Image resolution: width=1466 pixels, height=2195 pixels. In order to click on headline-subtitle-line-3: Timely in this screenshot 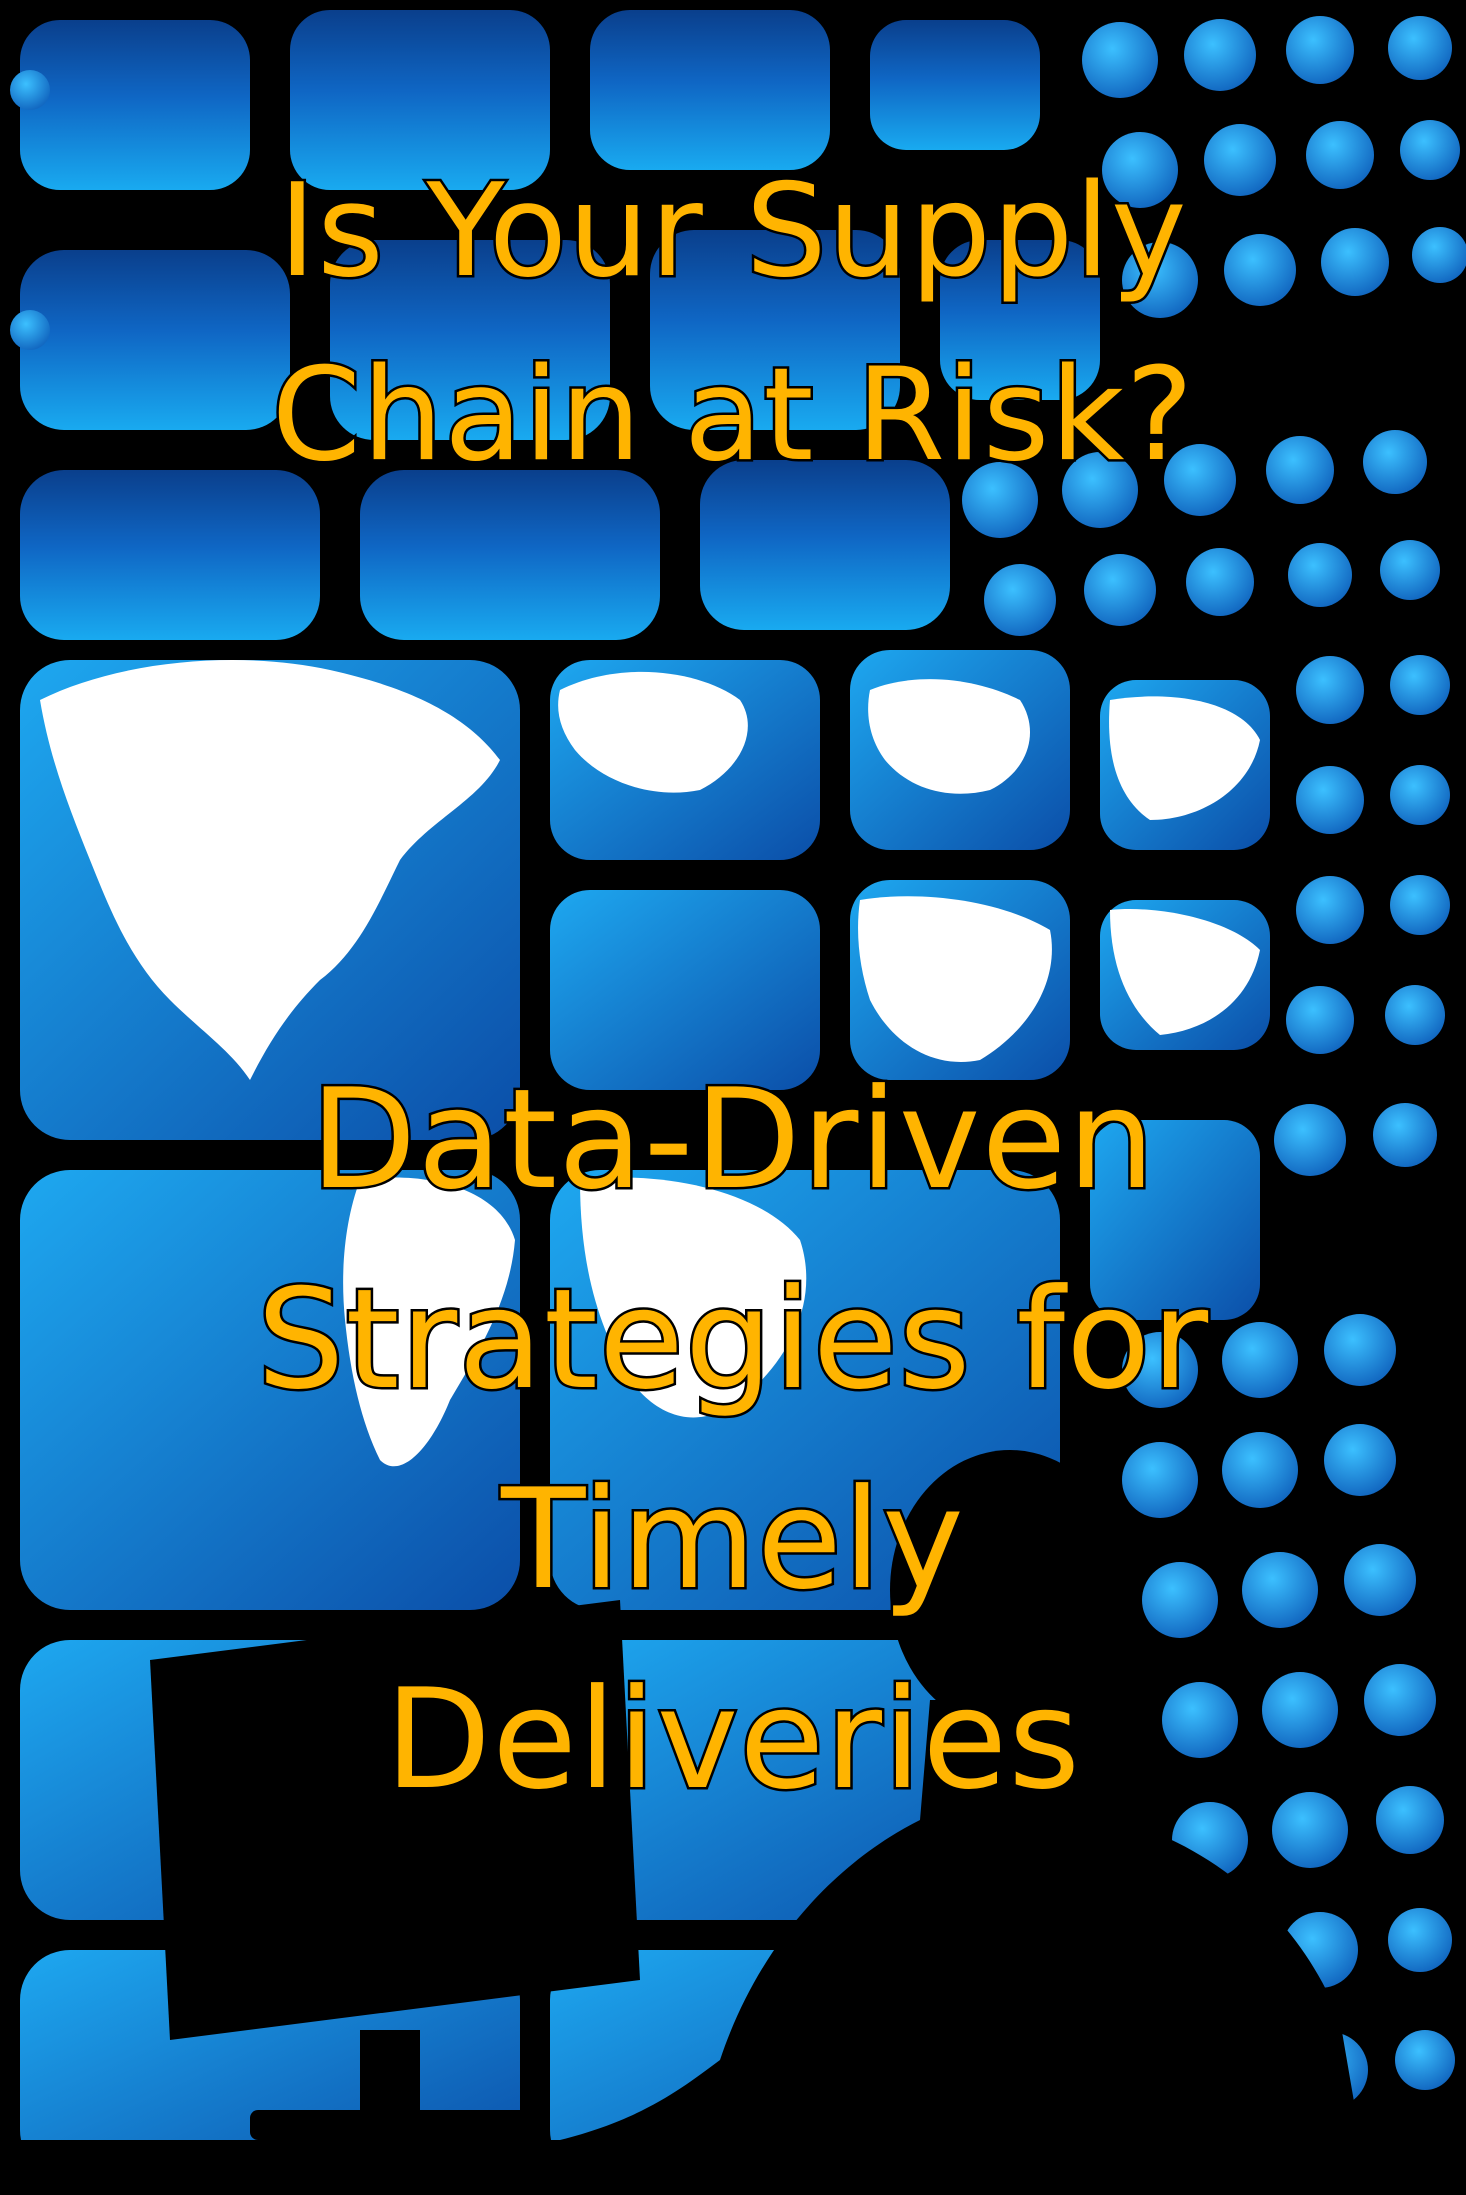, I will do `click(733, 1540)`.